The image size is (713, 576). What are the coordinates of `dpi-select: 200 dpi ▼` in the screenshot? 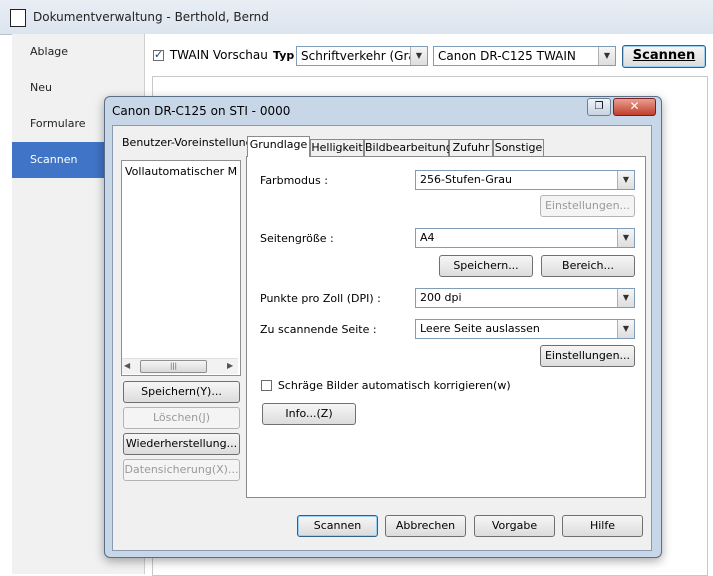 It's located at (525, 298).